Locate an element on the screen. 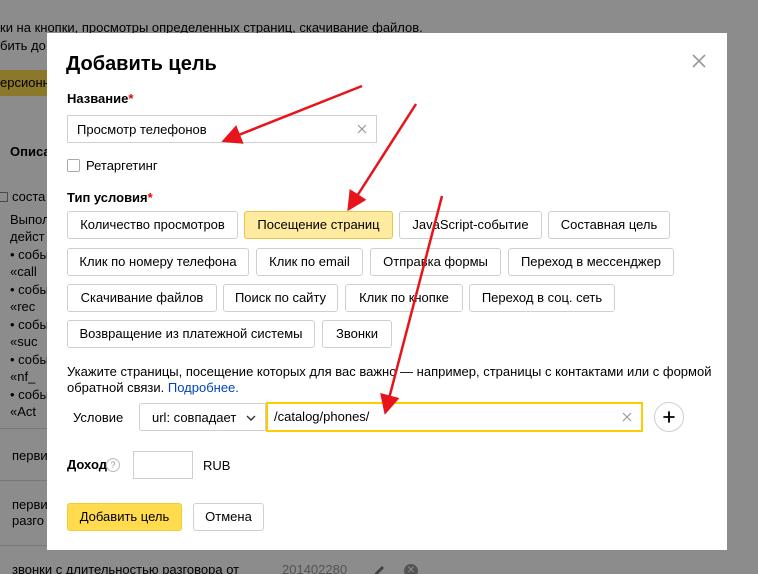 This screenshot has width=758, height=574. more-link: Подробнее. is located at coordinates (203, 387).